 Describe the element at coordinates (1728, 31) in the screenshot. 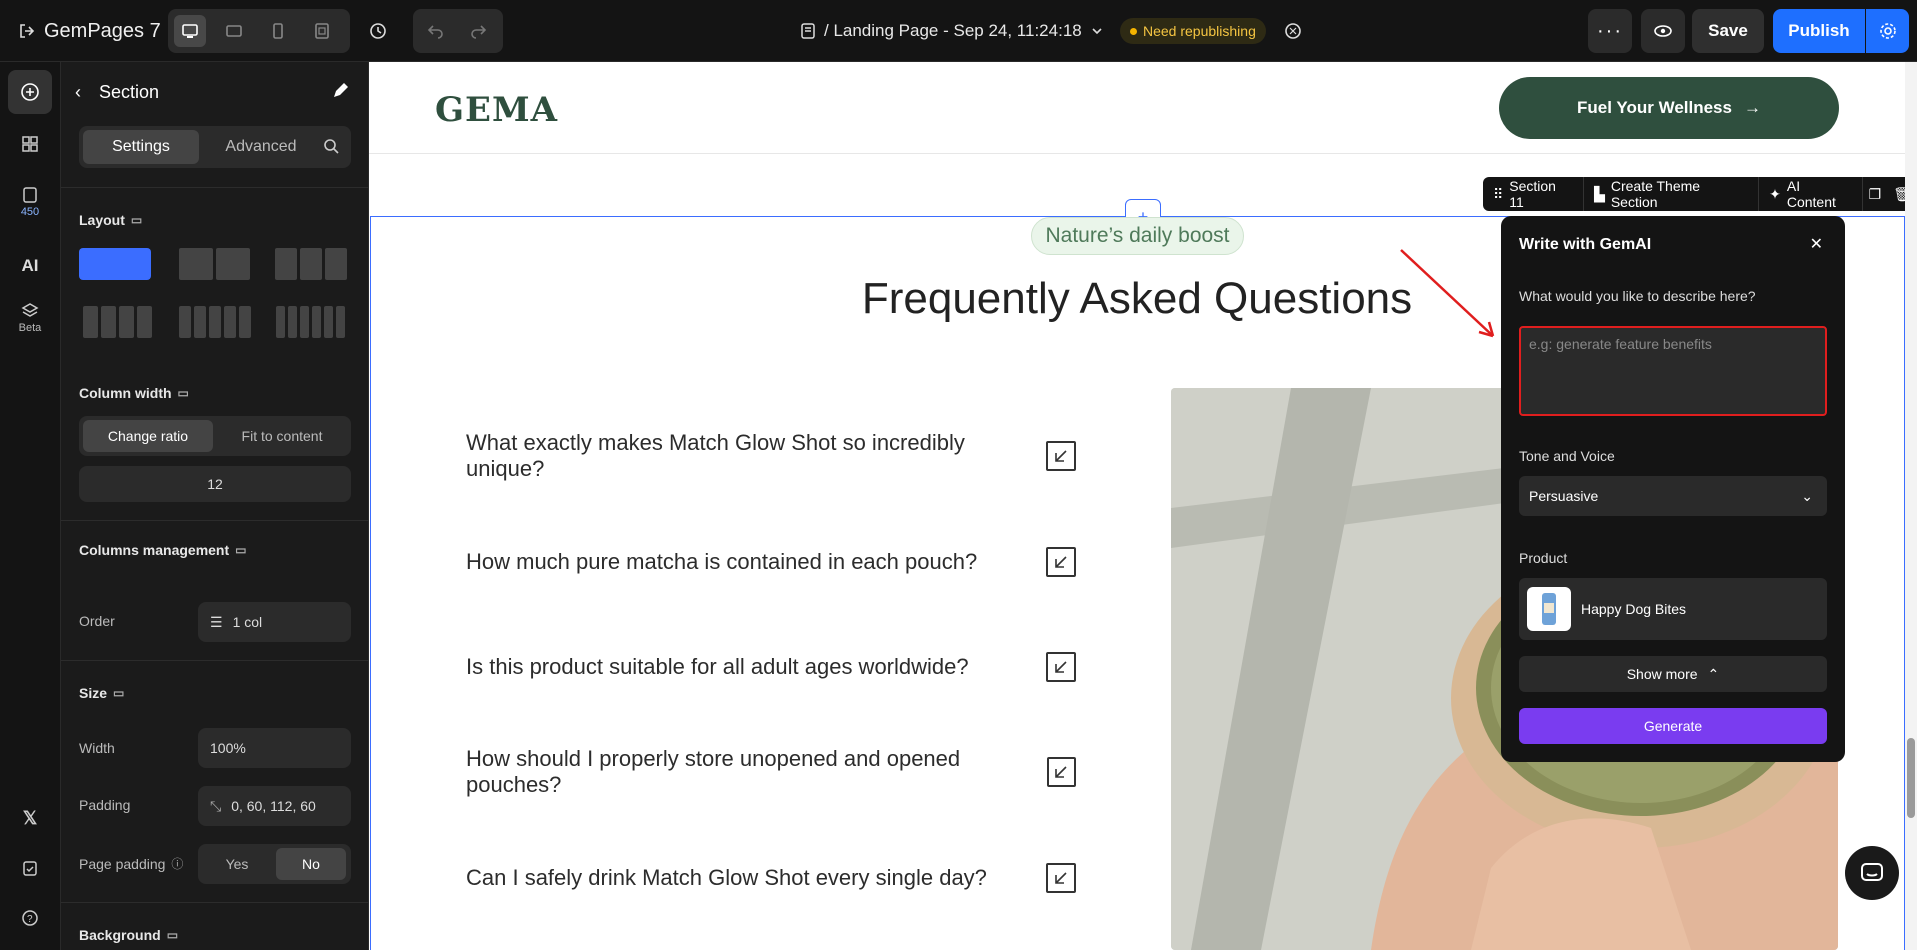

I see `save-button: Save` at that location.